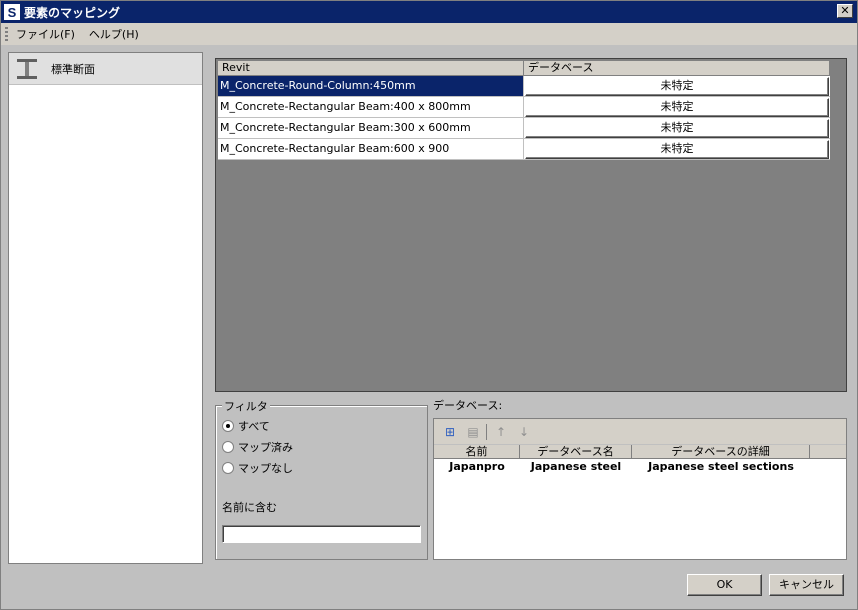 This screenshot has width=858, height=610. I want to click on cancel-button: キャンセル, so click(806, 585).